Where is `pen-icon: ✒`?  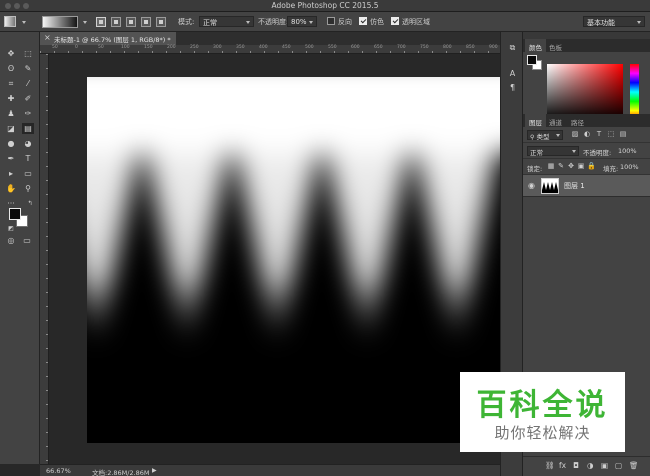
pen-icon: ✒ is located at coordinates (11, 158).